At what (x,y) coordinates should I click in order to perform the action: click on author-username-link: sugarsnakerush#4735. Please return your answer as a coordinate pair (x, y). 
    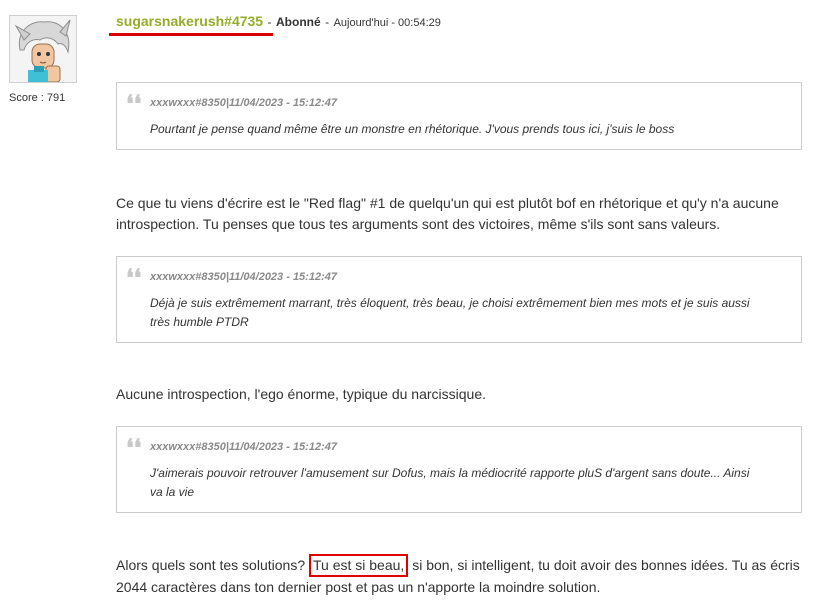
    Looking at the image, I should click on (189, 21).